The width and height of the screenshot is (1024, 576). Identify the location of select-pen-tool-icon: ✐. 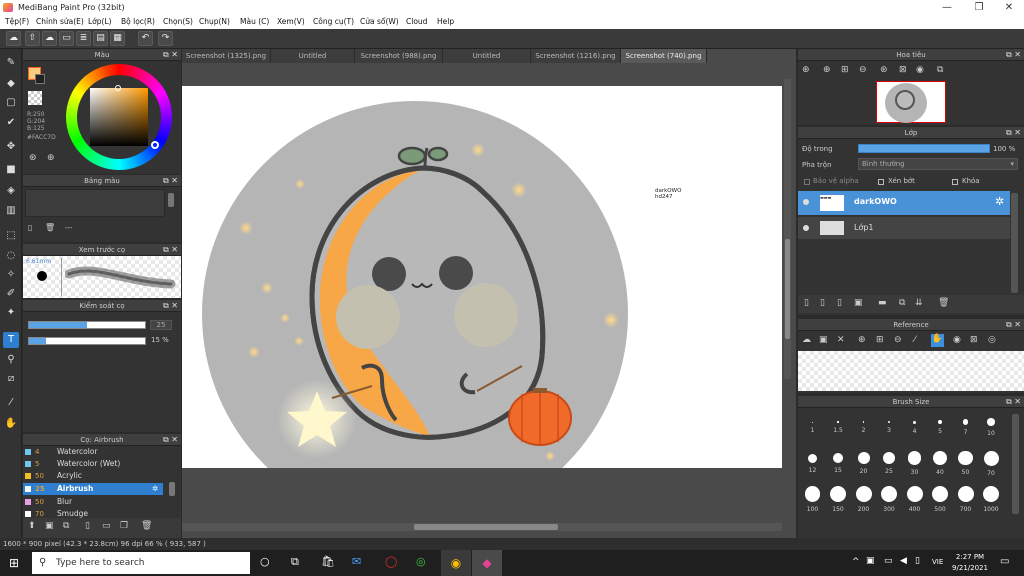
(11, 294).